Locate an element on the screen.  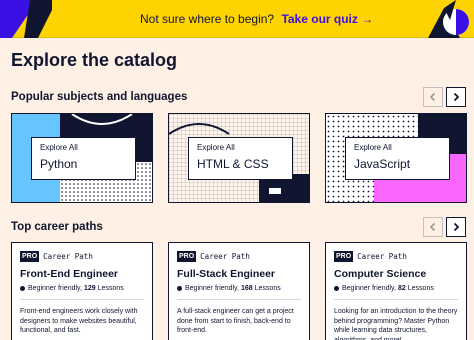
careers-prev-button is located at coordinates (433, 227).